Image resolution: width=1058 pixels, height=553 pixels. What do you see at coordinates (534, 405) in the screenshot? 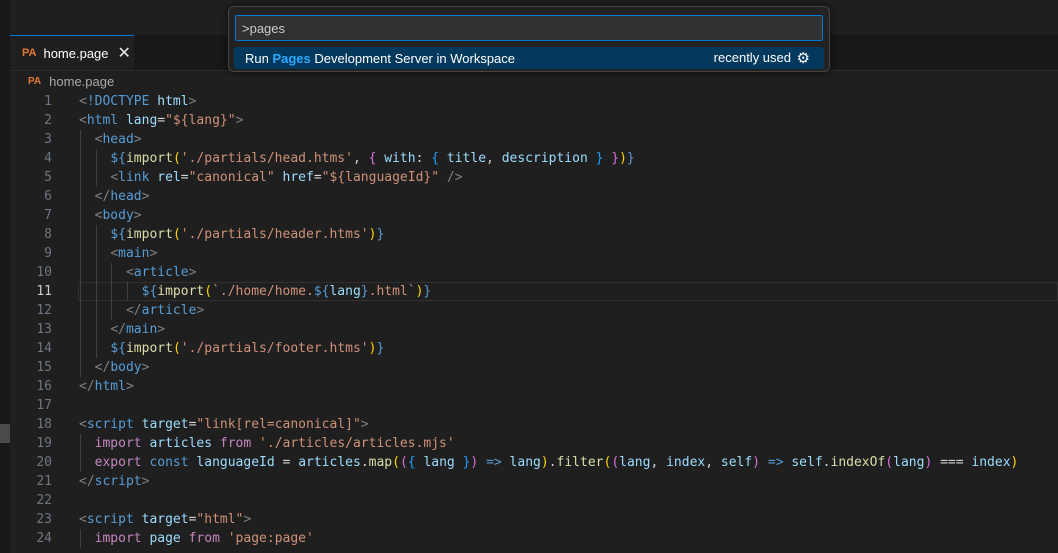
I see `code-line: 17` at bounding box center [534, 405].